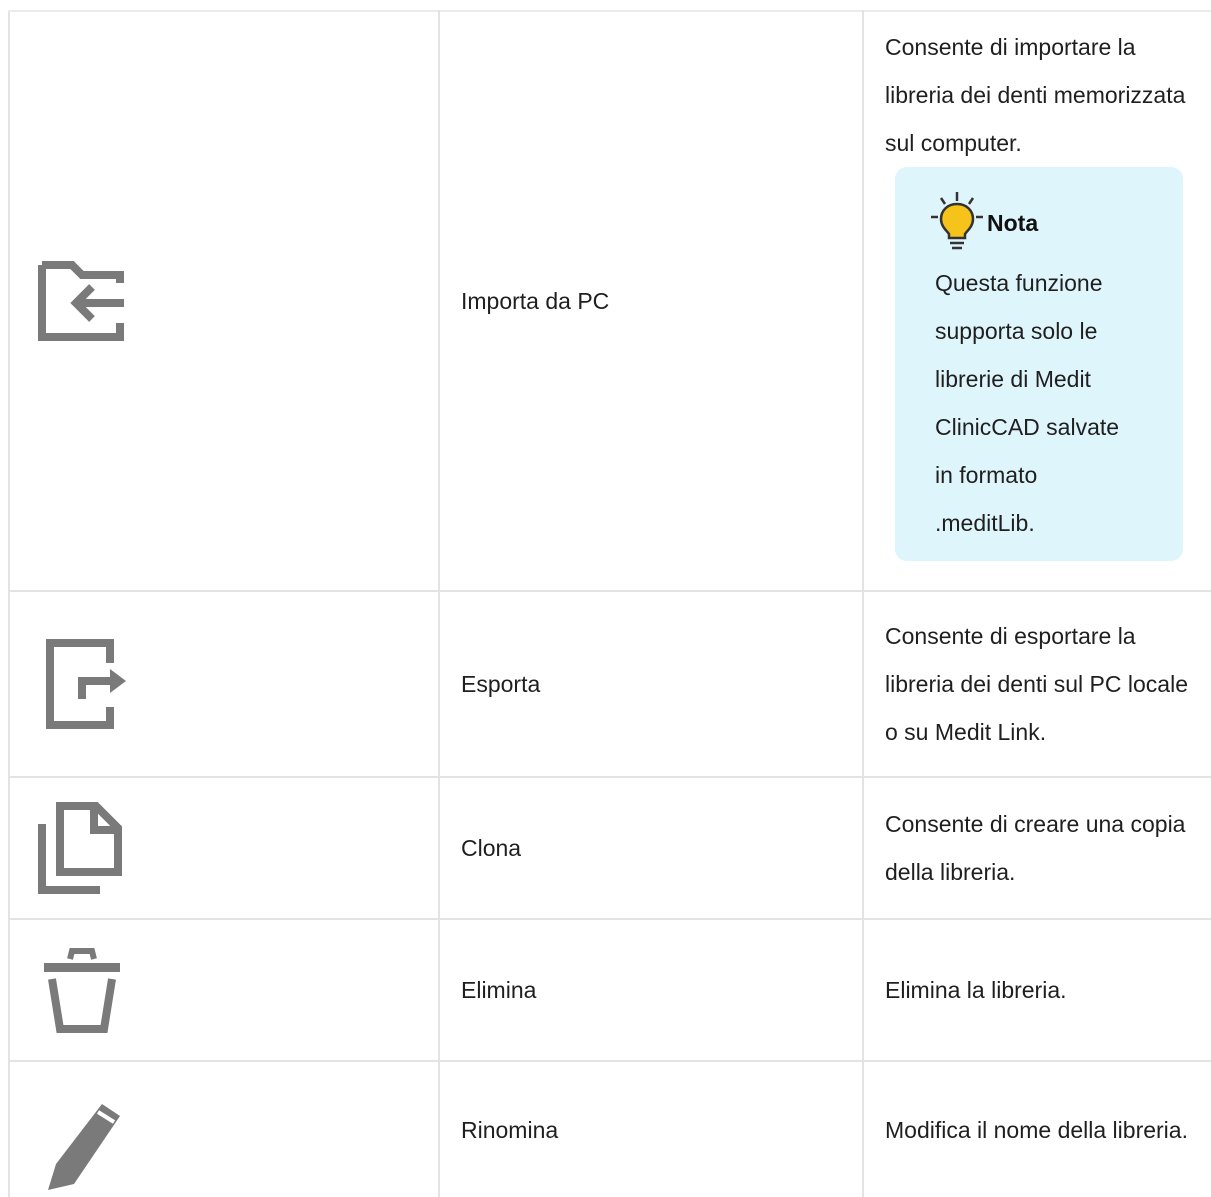  Describe the element at coordinates (242, 1145) in the screenshot. I see `pencil-icon` at that location.